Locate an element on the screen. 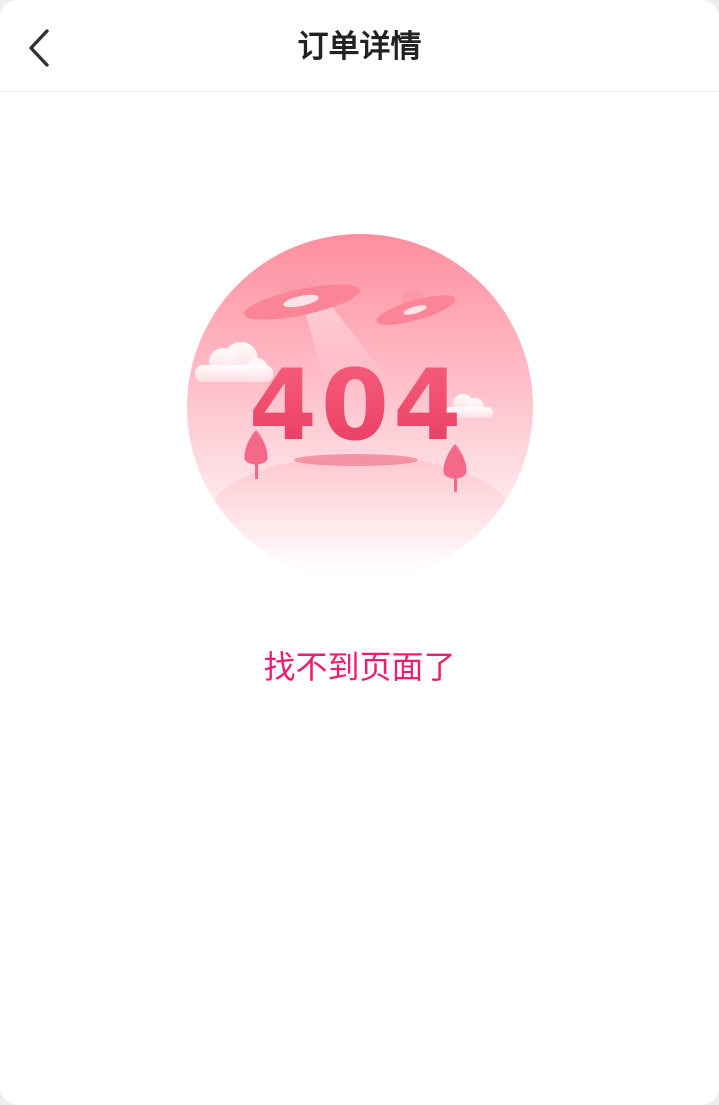 The image size is (719, 1105). page-title: 订单详情 is located at coordinates (359, 47).